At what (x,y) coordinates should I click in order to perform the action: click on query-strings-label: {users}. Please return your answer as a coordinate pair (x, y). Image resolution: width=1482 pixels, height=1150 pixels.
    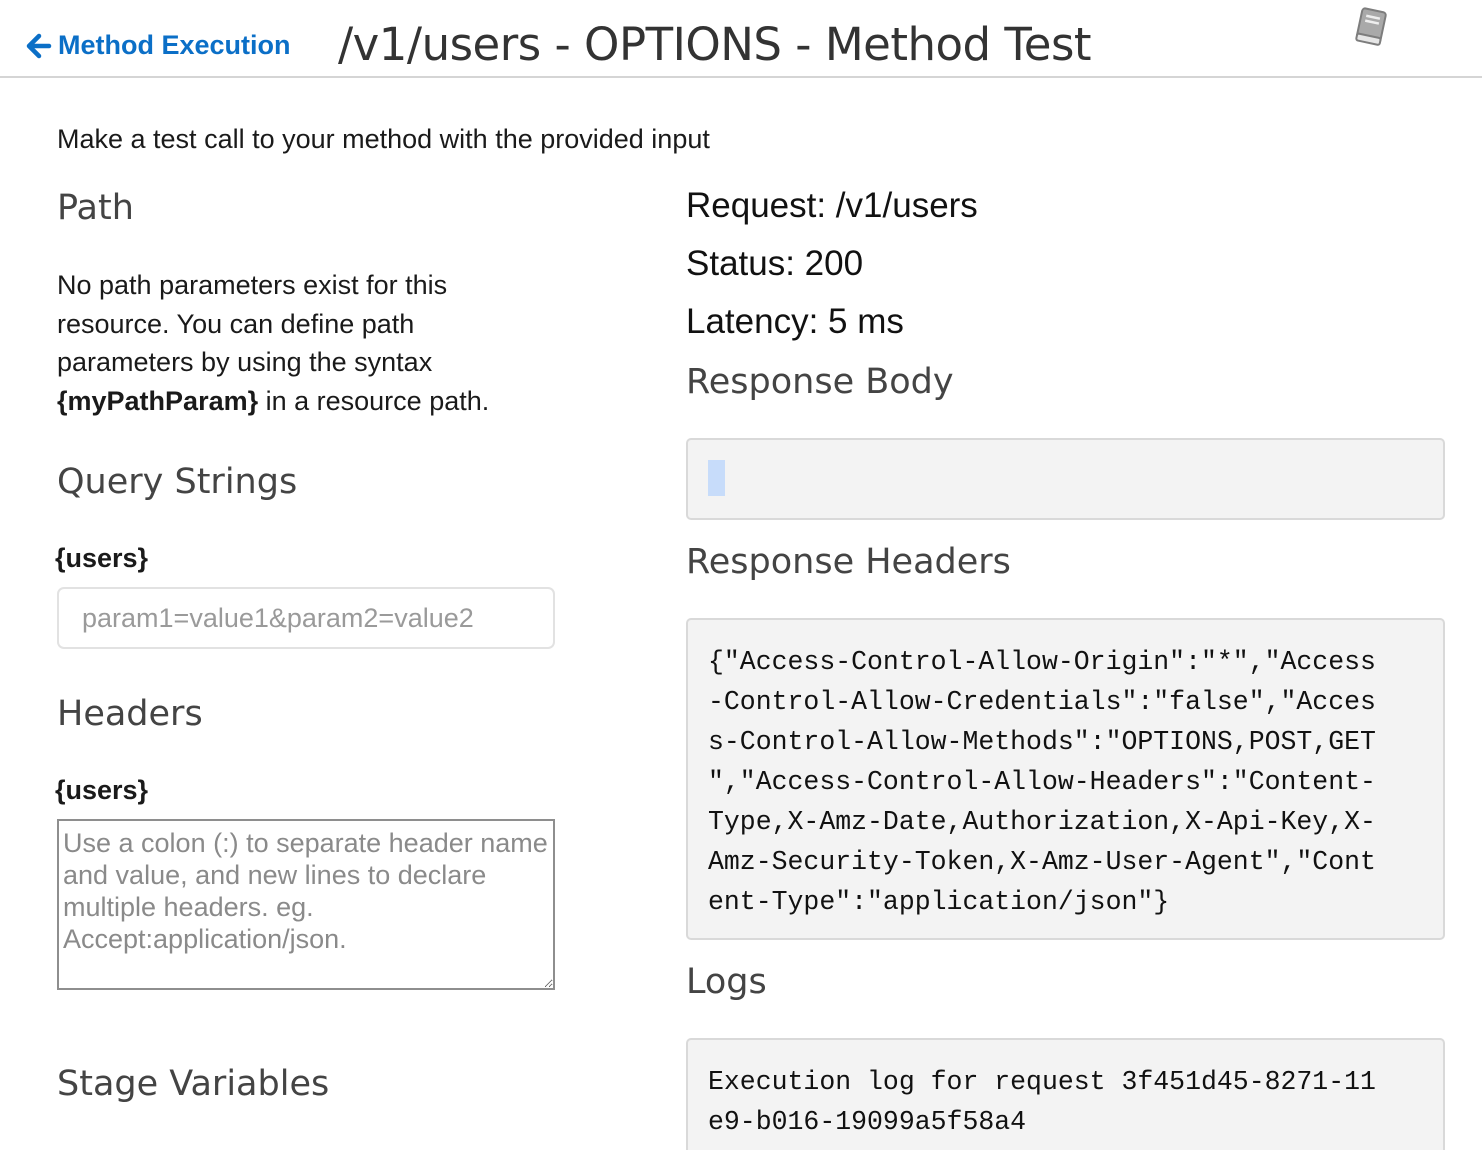
    Looking at the image, I should click on (102, 558).